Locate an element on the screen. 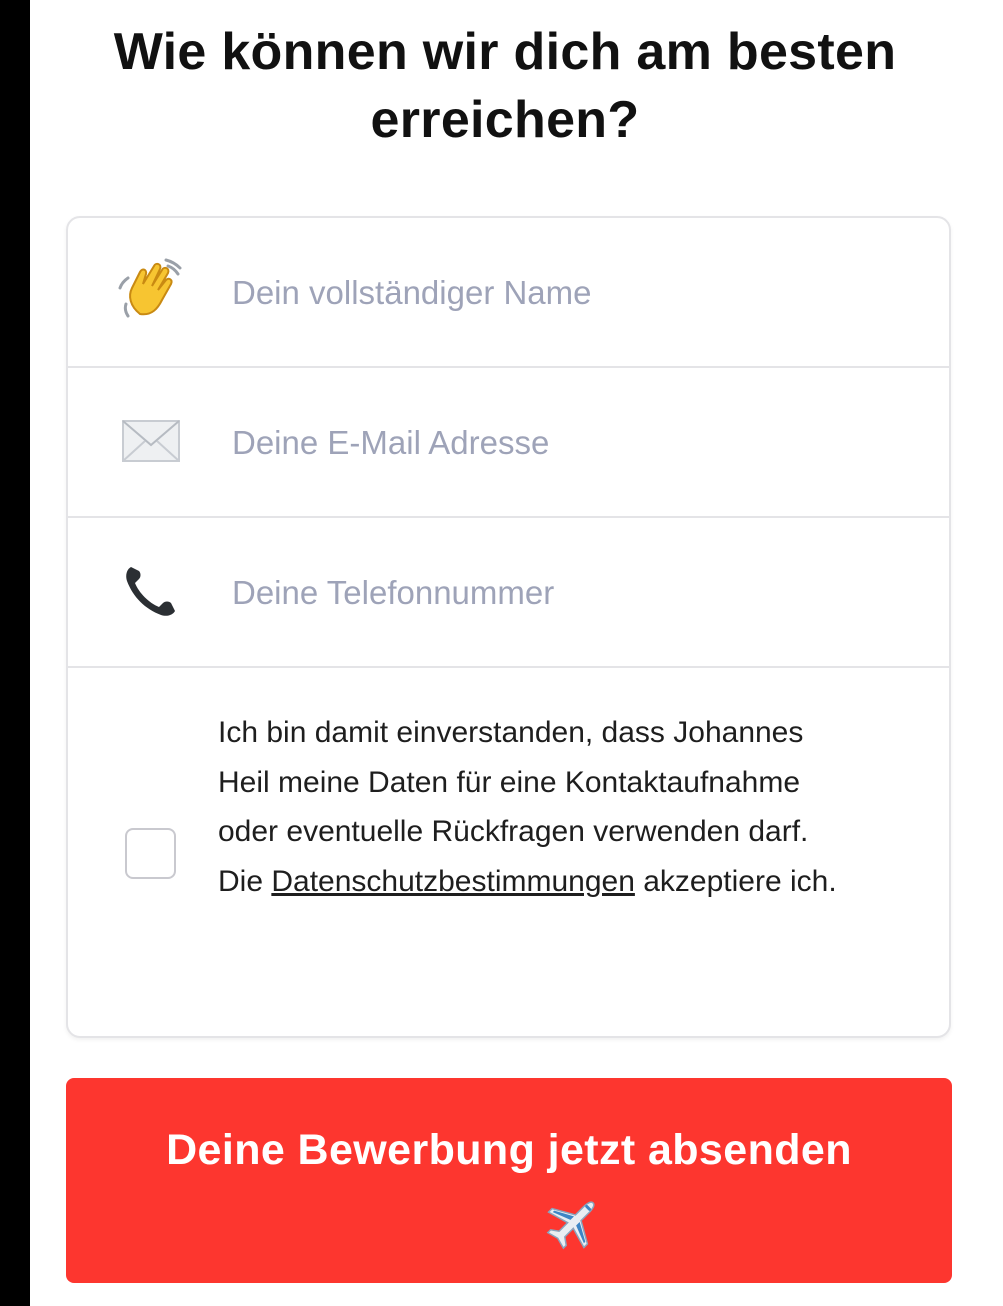  full-name-input is located at coordinates (572, 293).